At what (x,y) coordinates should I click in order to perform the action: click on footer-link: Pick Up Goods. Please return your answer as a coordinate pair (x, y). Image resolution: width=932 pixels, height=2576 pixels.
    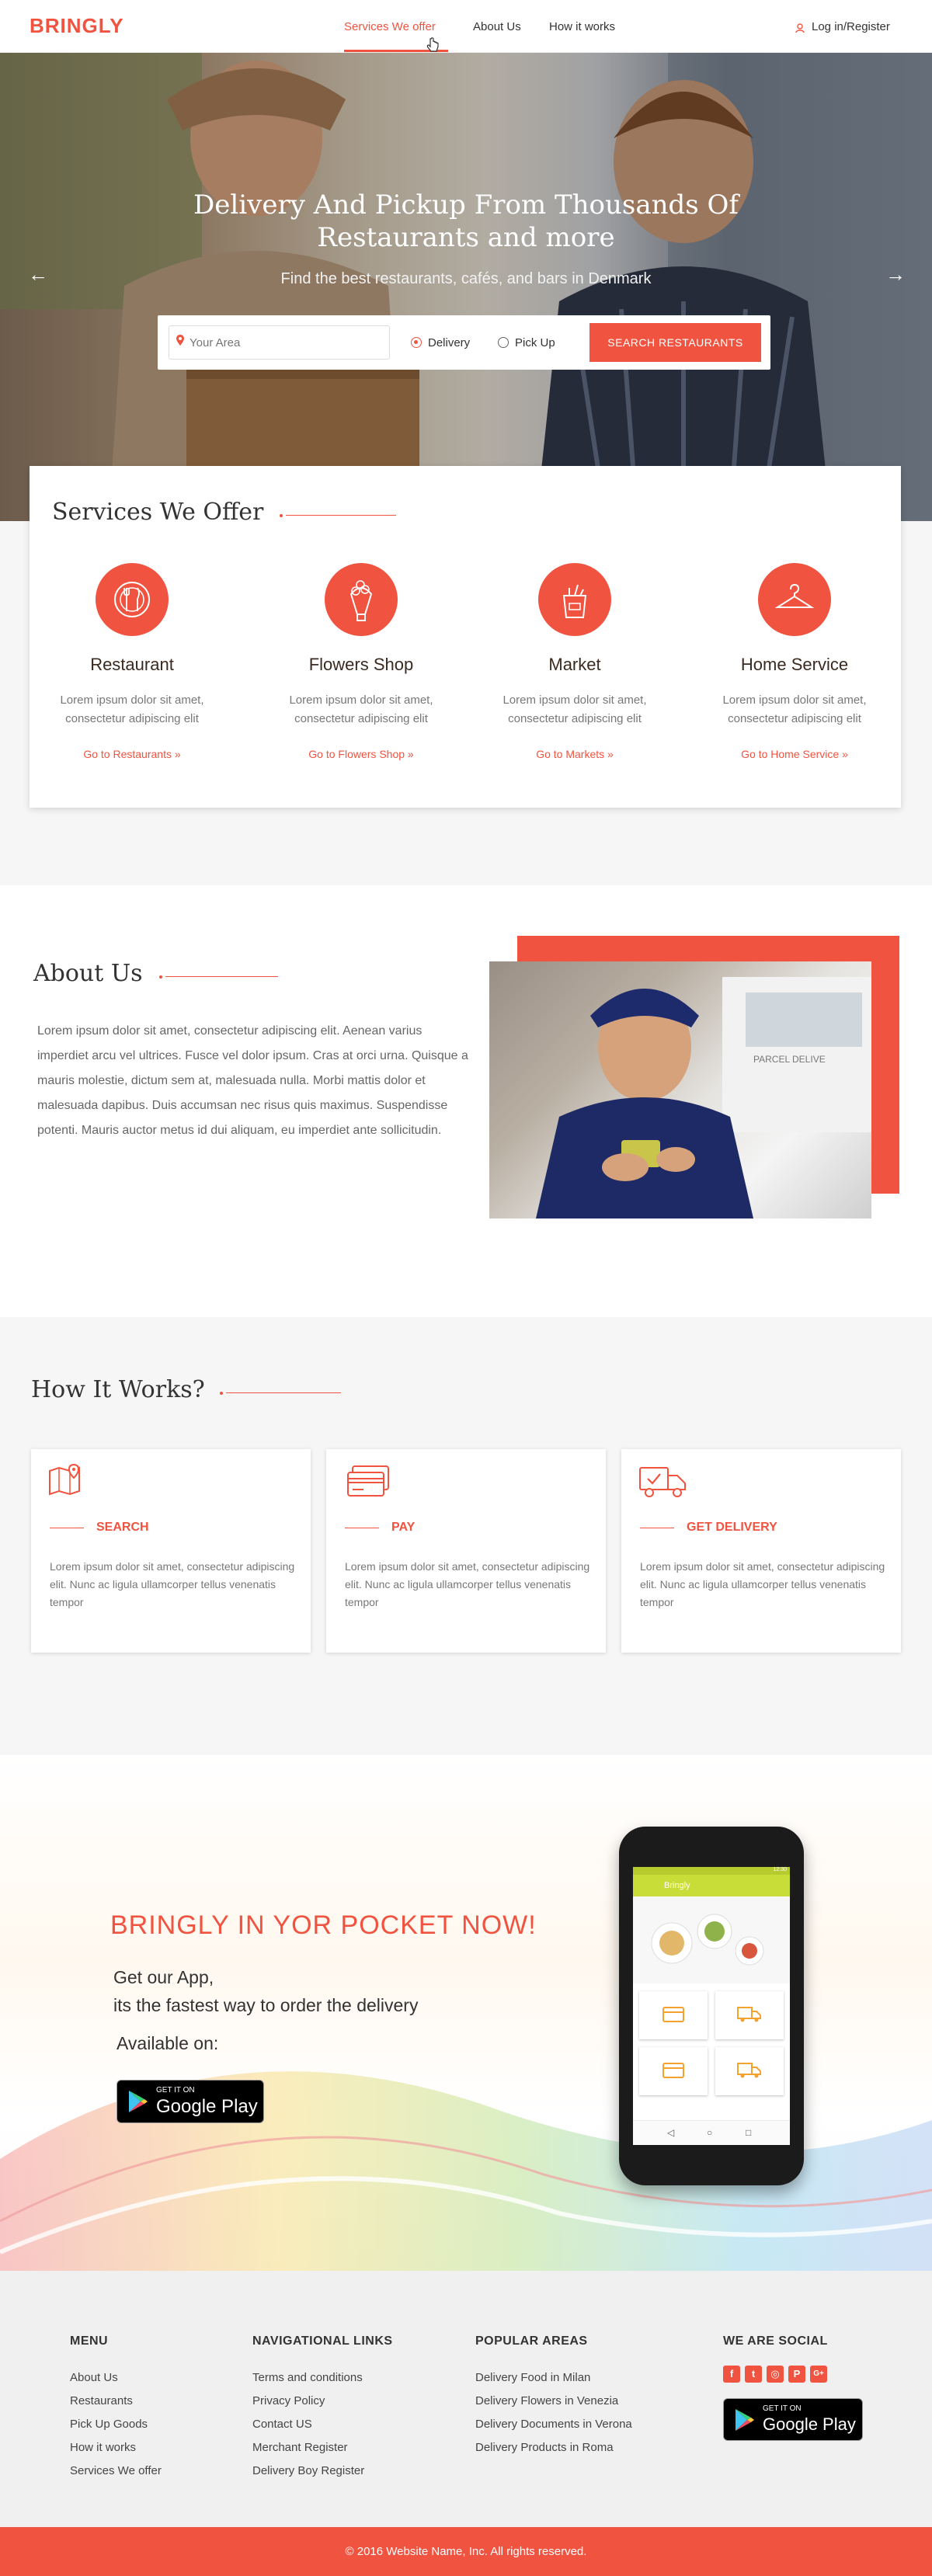
    Looking at the image, I should click on (109, 2424).